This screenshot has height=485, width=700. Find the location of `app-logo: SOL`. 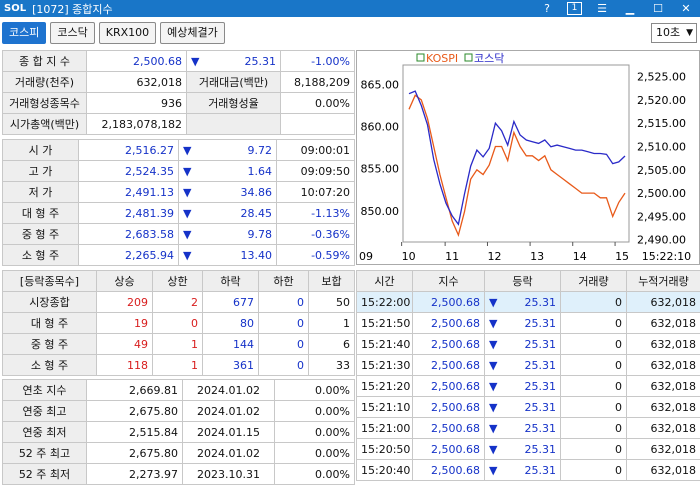

app-logo: SOL is located at coordinates (15, 8).